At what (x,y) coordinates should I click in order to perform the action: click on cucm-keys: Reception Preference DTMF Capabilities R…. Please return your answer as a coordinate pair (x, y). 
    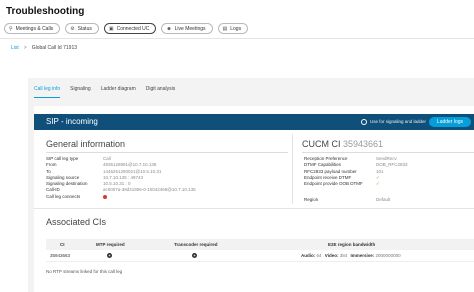
    Looking at the image, I should click on (333, 171).